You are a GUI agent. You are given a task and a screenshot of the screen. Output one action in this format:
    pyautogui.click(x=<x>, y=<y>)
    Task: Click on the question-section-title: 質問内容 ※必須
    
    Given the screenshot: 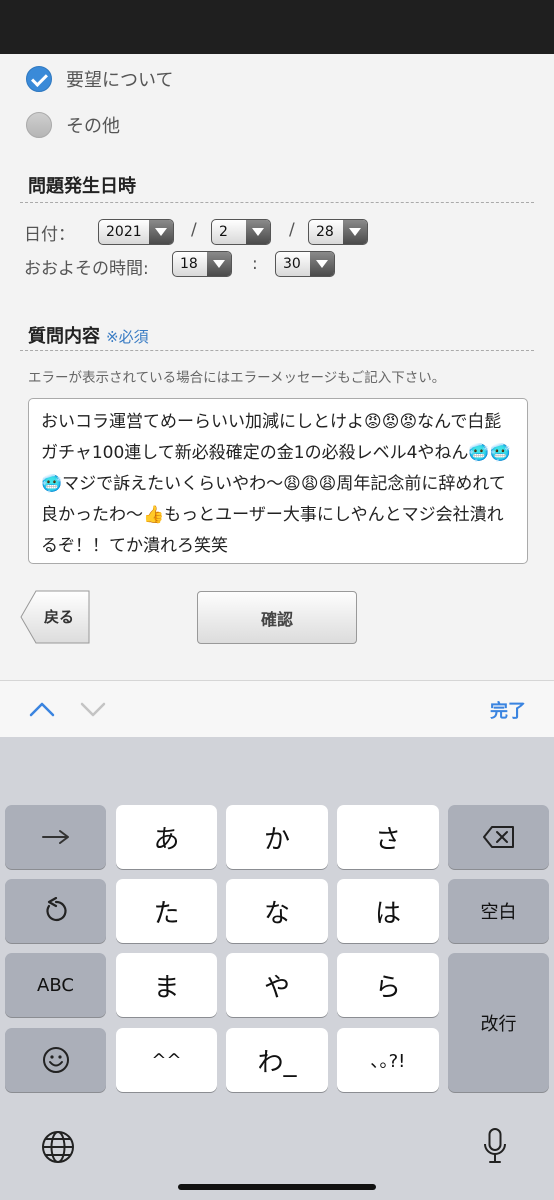 What is the action you would take?
    pyautogui.click(x=88, y=335)
    